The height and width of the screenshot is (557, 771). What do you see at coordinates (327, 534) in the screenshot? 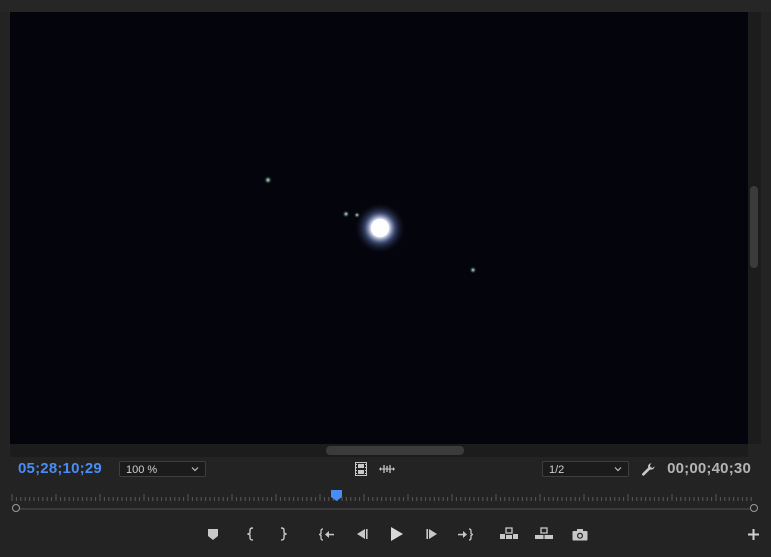
I see `go-to-in-icon` at bounding box center [327, 534].